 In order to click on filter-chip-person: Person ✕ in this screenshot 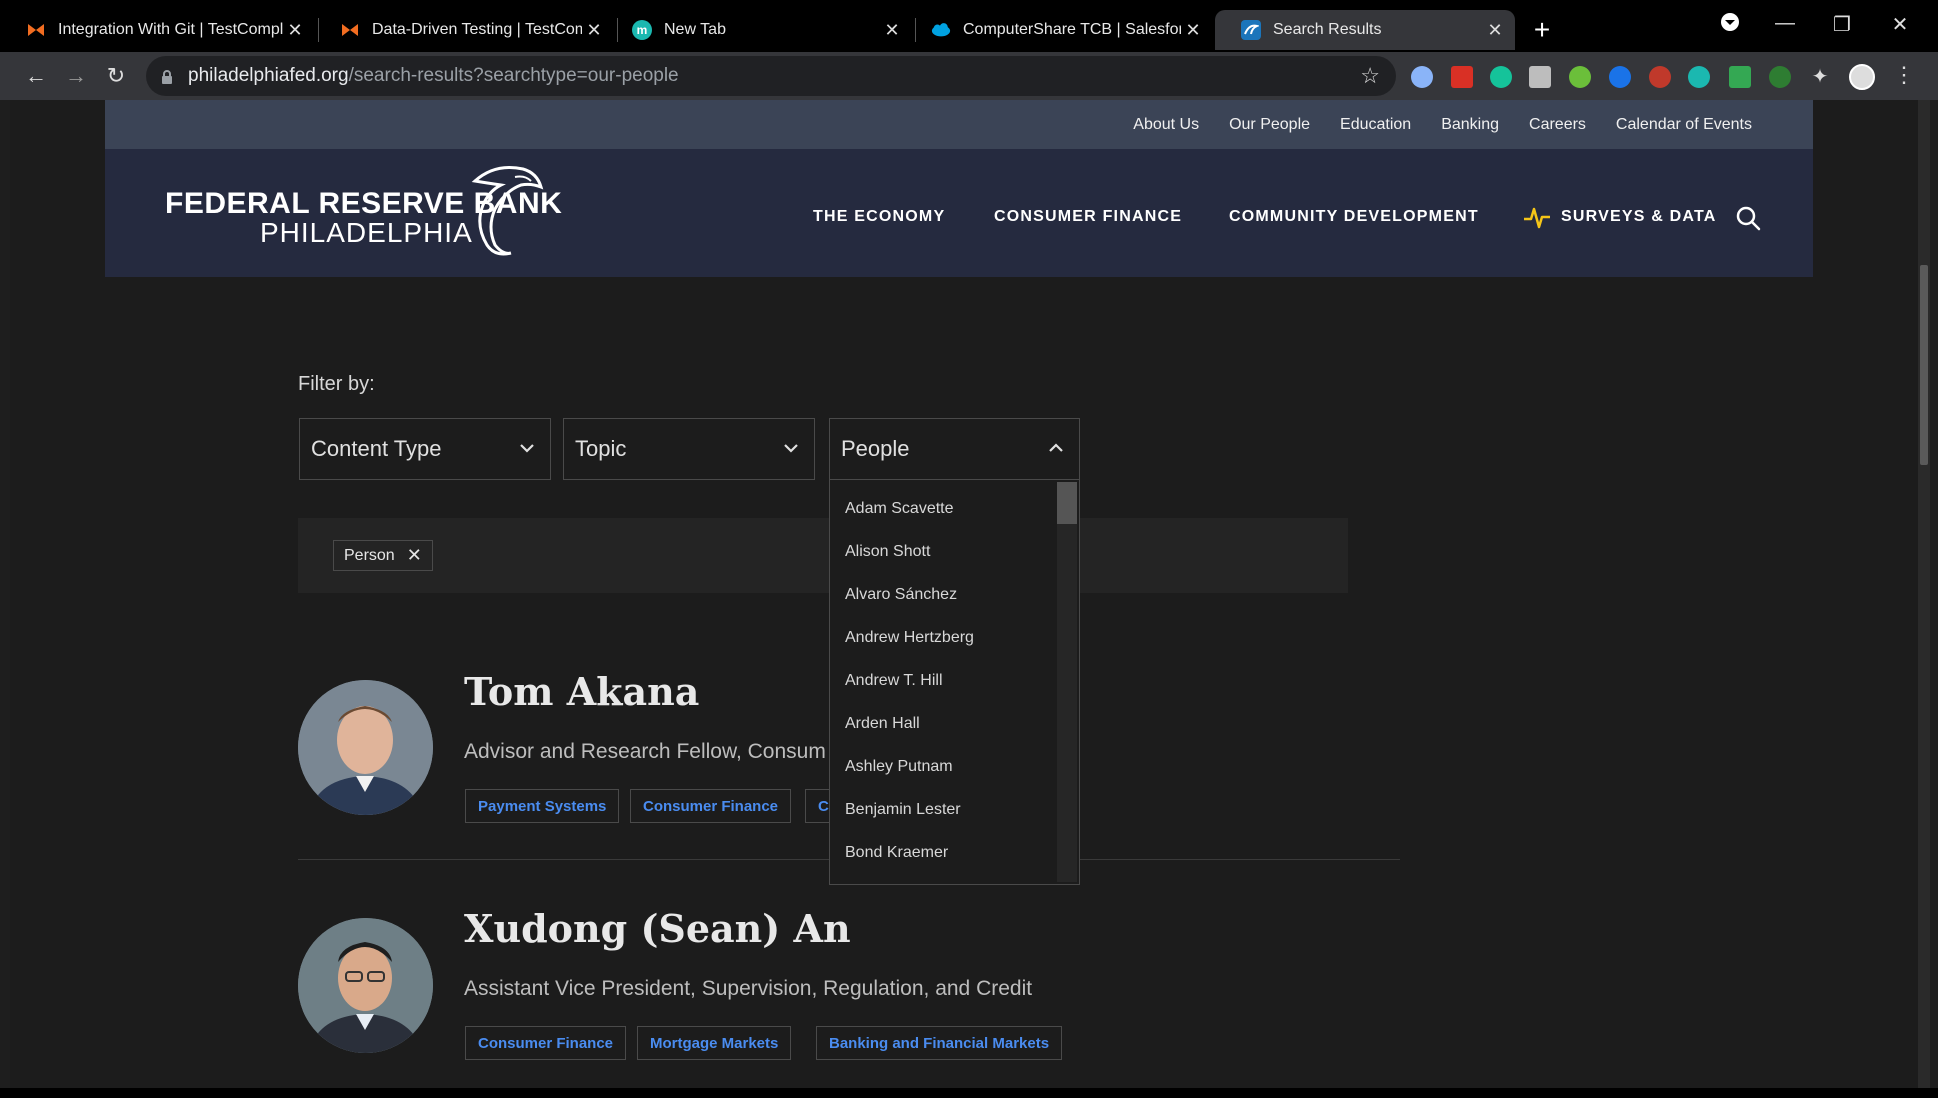, I will do `click(383, 555)`.